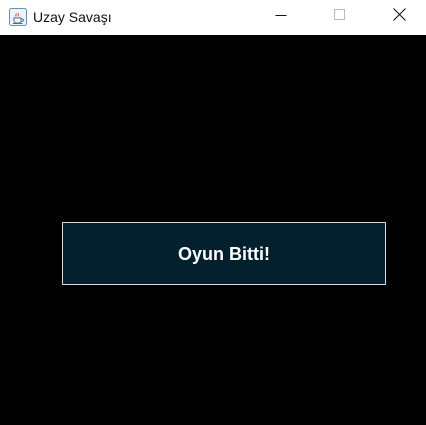 The image size is (426, 425). Describe the element at coordinates (18, 17) in the screenshot. I see `java-coffee-cup-icon` at that location.